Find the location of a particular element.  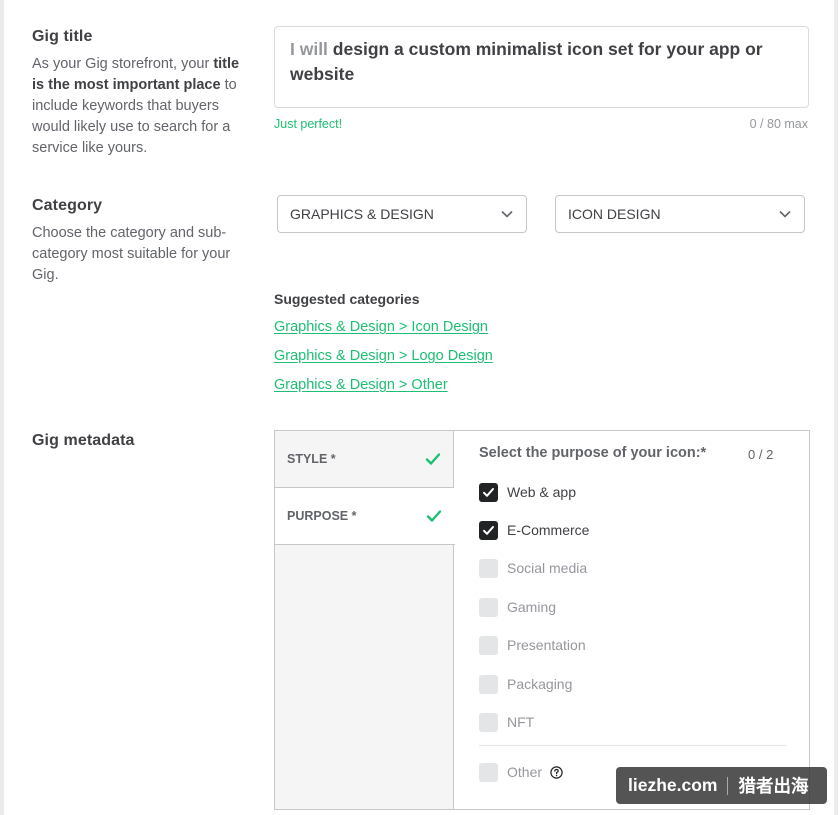

watermark-site: liezhe.com is located at coordinates (673, 785).